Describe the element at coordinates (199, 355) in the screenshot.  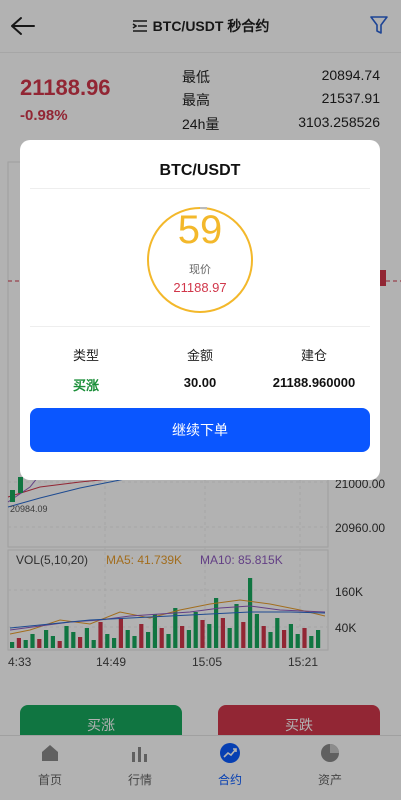
I see `amount-header: 金额` at that location.